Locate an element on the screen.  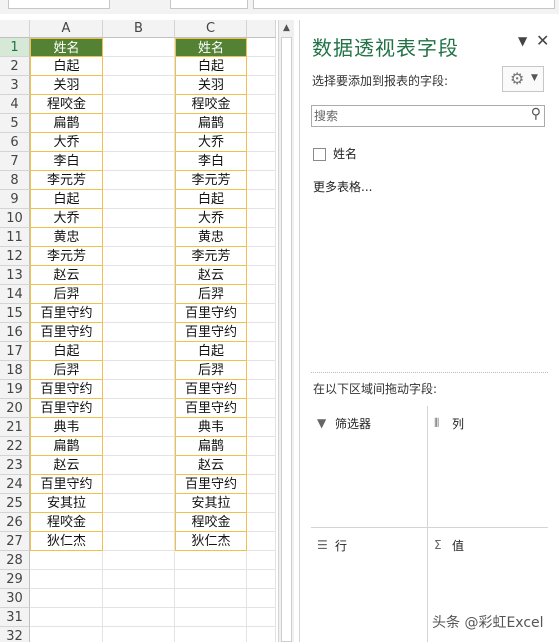
cell-c: 李白 is located at coordinates (211, 161).